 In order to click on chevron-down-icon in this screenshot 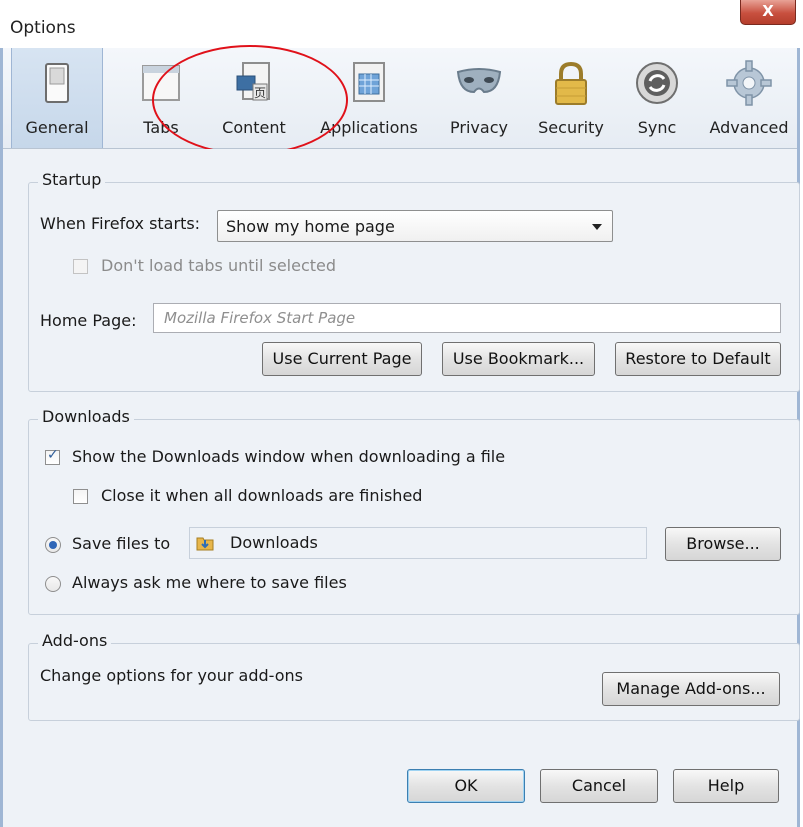, I will do `click(597, 227)`.